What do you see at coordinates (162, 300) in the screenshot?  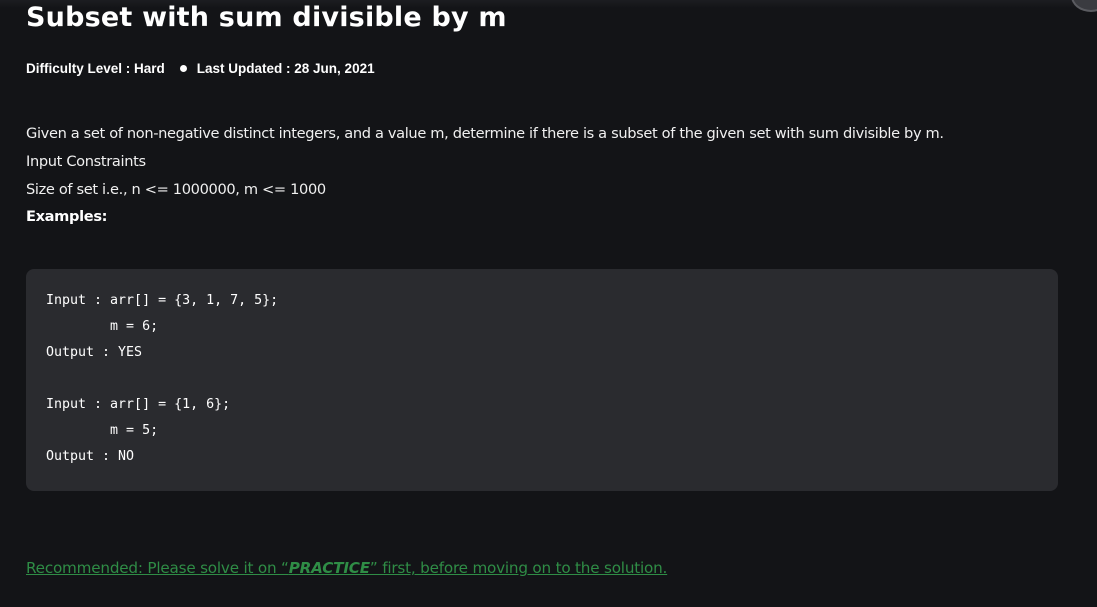 I see `code-line: Input : arr[] = {3, 1, 7, 5};` at bounding box center [162, 300].